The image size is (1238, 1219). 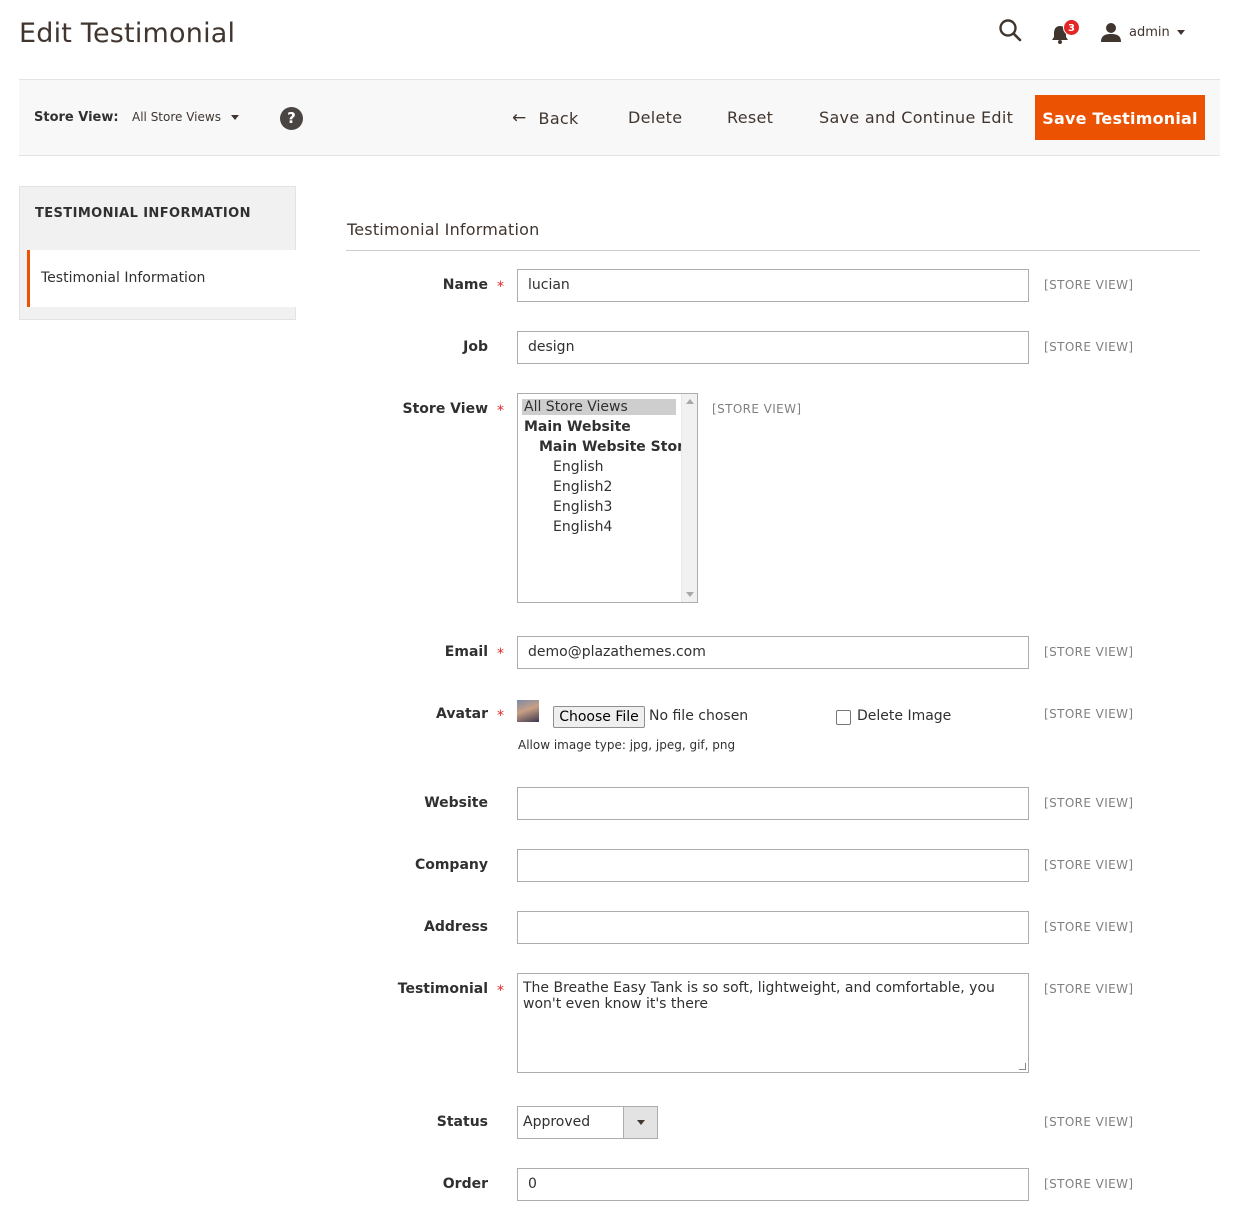 I want to click on store-view-switcher: All Store Views, so click(x=185, y=117).